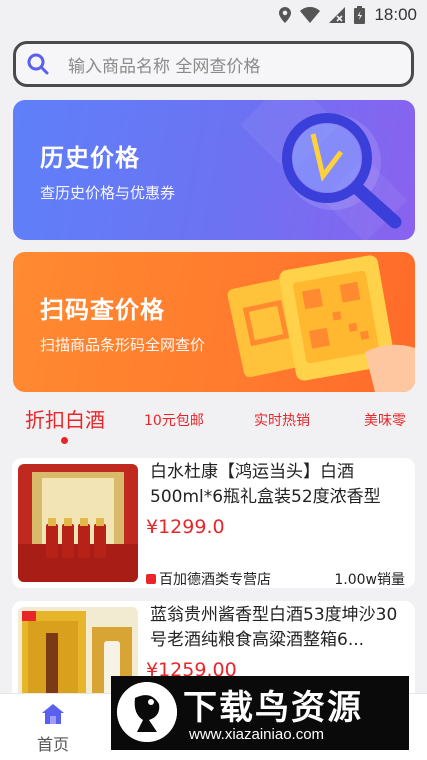  What do you see at coordinates (52, 744) in the screenshot?
I see `nav-home-label: 首页` at bounding box center [52, 744].